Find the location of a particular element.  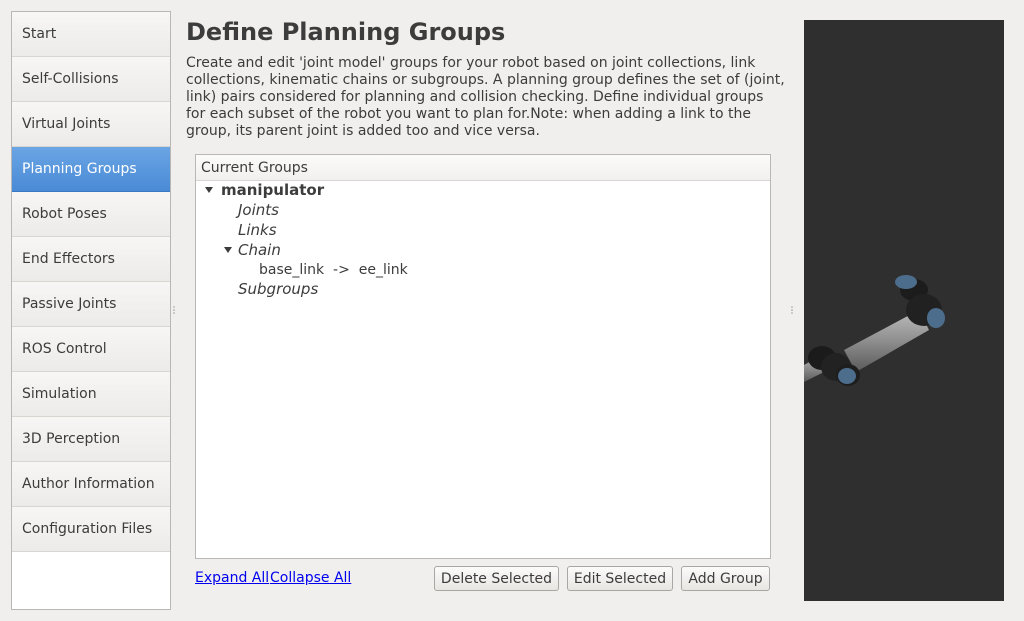

sidebar-item-end-effectors: End Effectors is located at coordinates (91, 259).